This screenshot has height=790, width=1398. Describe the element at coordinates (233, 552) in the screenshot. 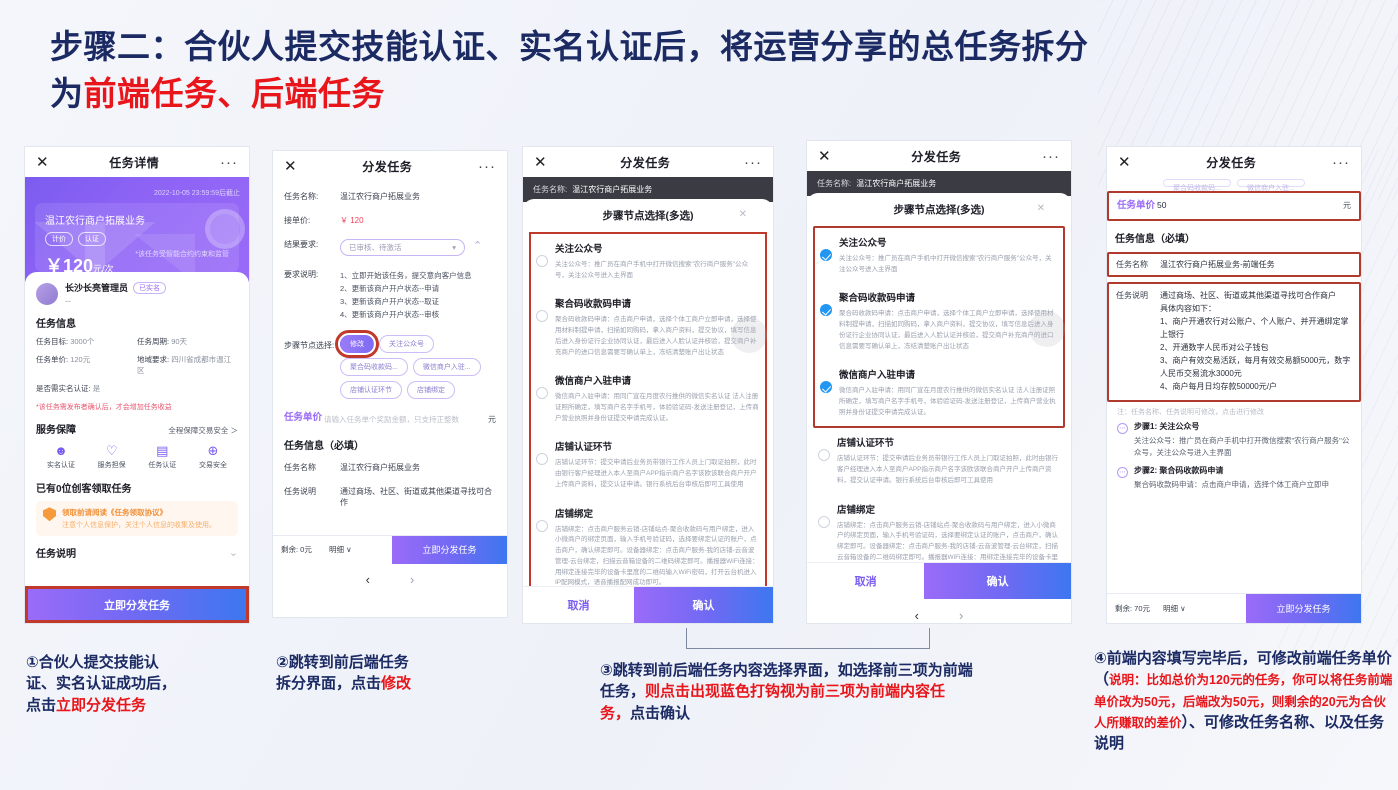

I see `chevron-down-icon: ⌄` at that location.